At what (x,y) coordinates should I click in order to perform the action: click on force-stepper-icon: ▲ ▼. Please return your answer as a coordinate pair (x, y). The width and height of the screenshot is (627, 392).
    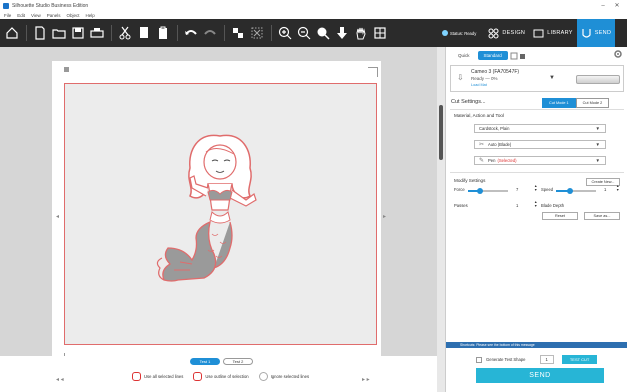
    Looking at the image, I should click on (535, 188).